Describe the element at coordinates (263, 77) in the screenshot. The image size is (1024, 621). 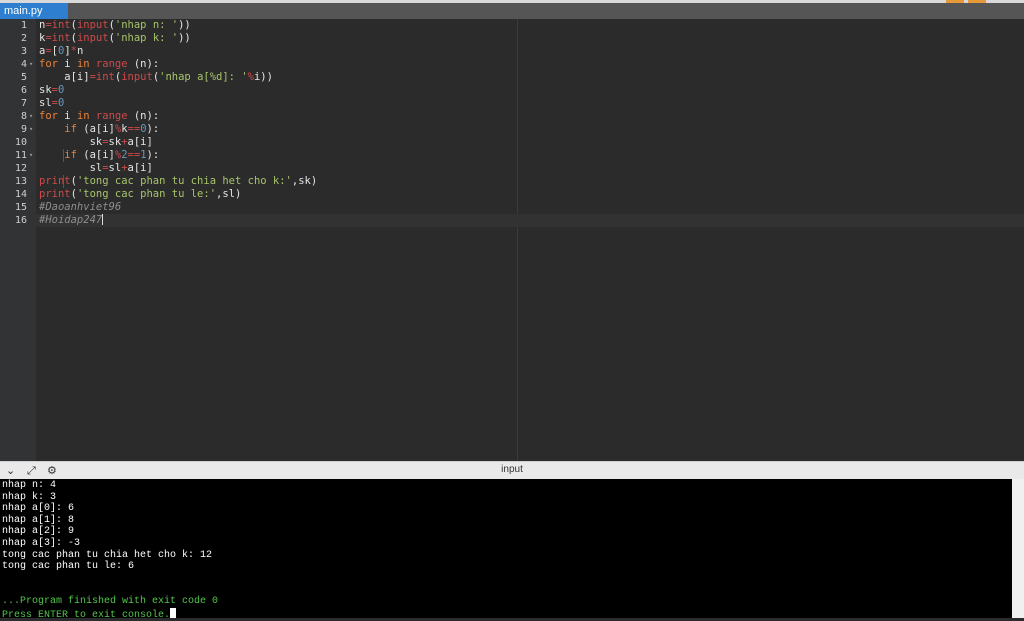
I see `code-token: i))` at that location.